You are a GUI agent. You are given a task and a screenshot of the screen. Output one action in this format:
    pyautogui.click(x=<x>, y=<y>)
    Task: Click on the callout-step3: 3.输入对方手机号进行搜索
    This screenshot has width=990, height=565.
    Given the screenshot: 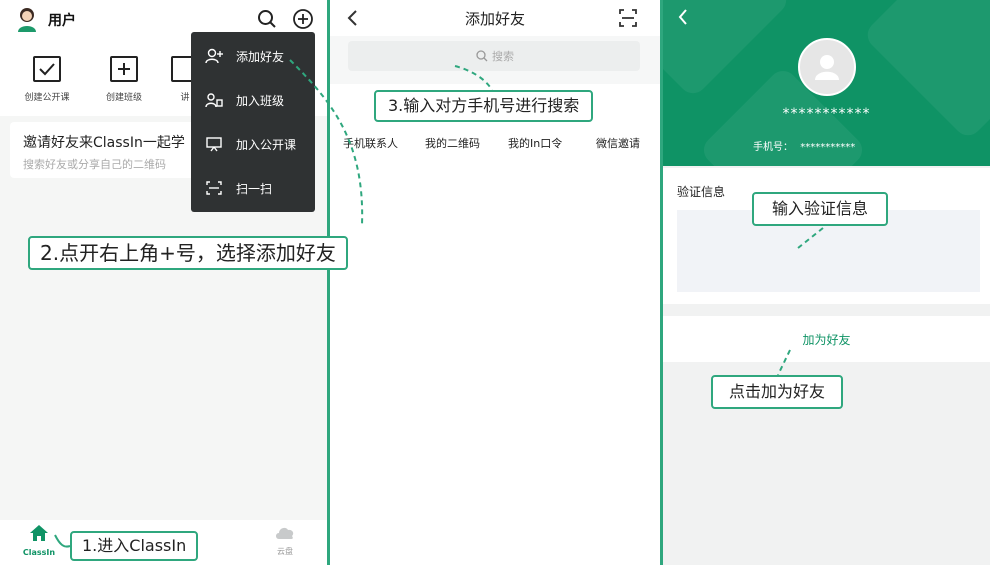 What is the action you would take?
    pyautogui.click(x=484, y=106)
    